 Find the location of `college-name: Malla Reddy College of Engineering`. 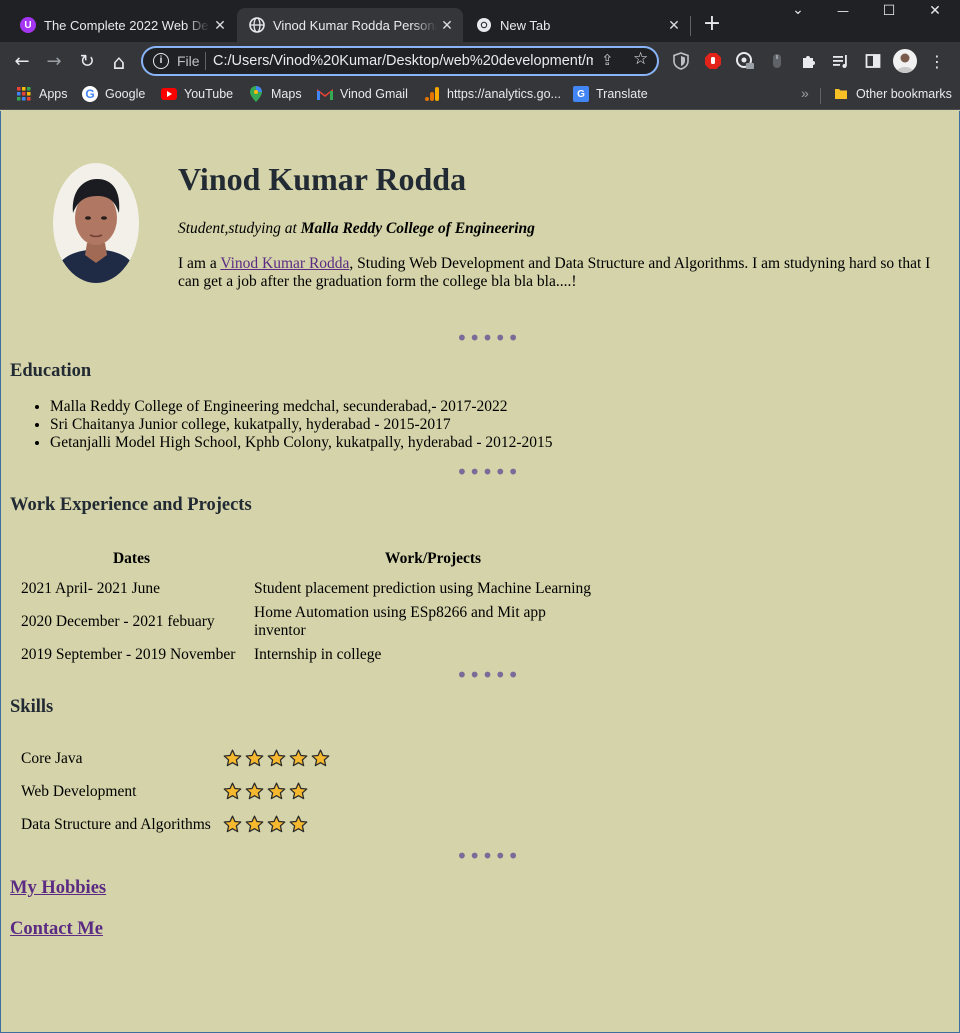

college-name: Malla Reddy College of Engineering is located at coordinates (417, 228).